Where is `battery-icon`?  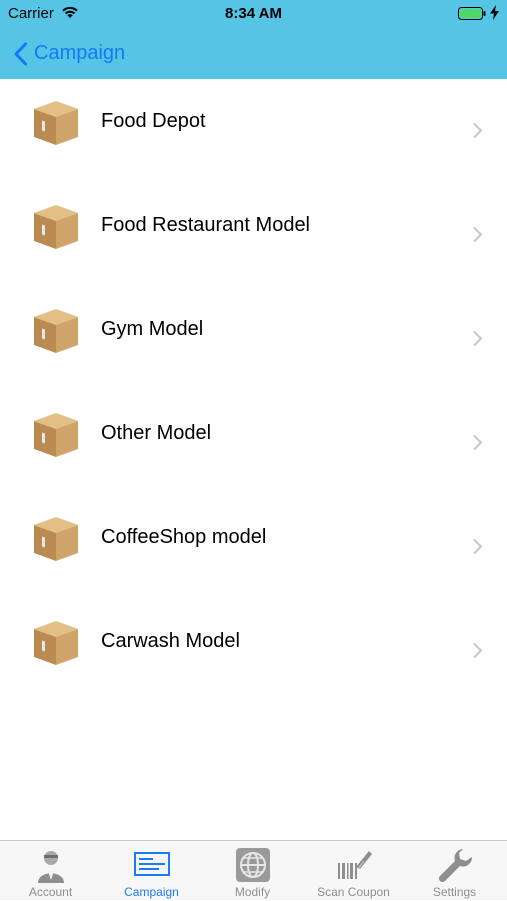
battery-icon is located at coordinates (472, 13).